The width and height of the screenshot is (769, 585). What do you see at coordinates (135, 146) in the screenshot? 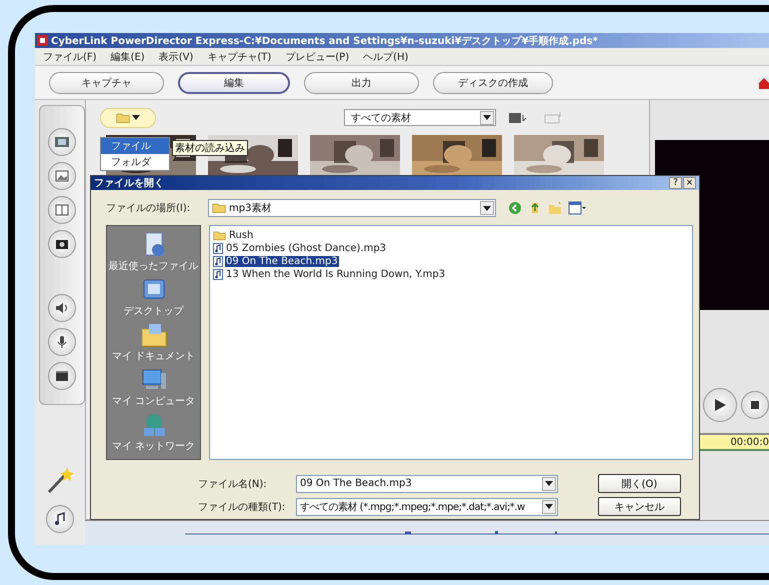
I see `menu-option: ファイル` at bounding box center [135, 146].